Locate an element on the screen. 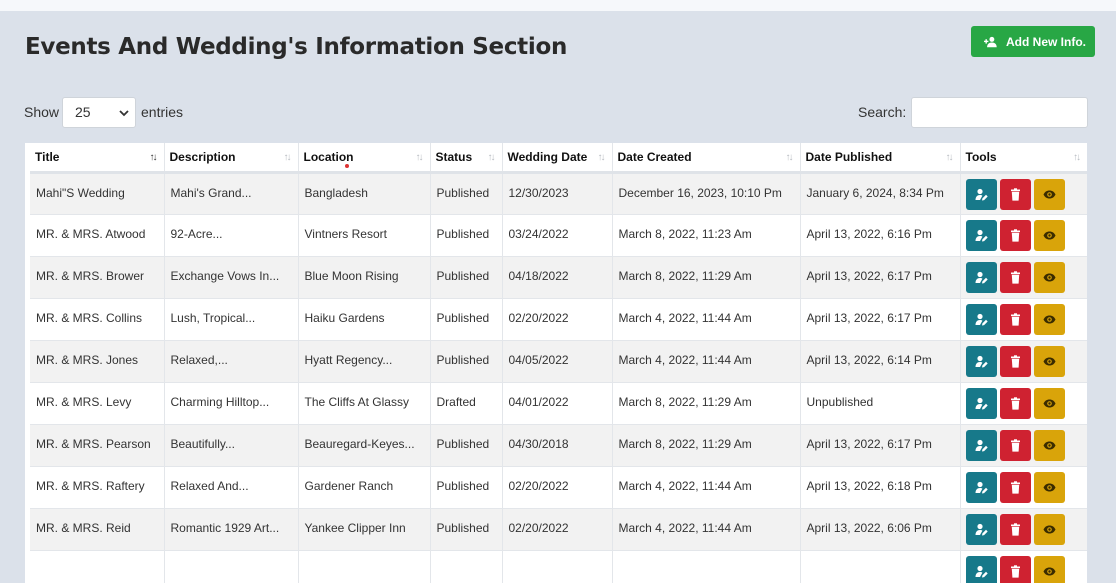 This screenshot has height=583, width=1116. add-new-info-button: Add New Info. is located at coordinates (1033, 41).